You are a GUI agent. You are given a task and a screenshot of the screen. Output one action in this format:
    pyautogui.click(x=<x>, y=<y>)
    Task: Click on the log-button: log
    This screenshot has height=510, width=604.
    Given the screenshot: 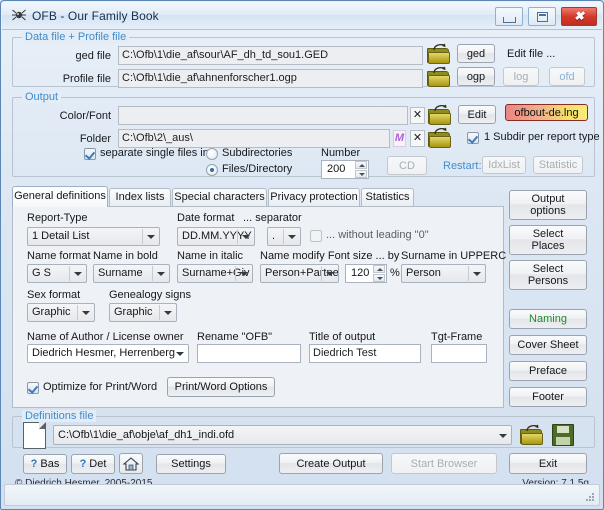 What is the action you would take?
    pyautogui.click(x=521, y=76)
    